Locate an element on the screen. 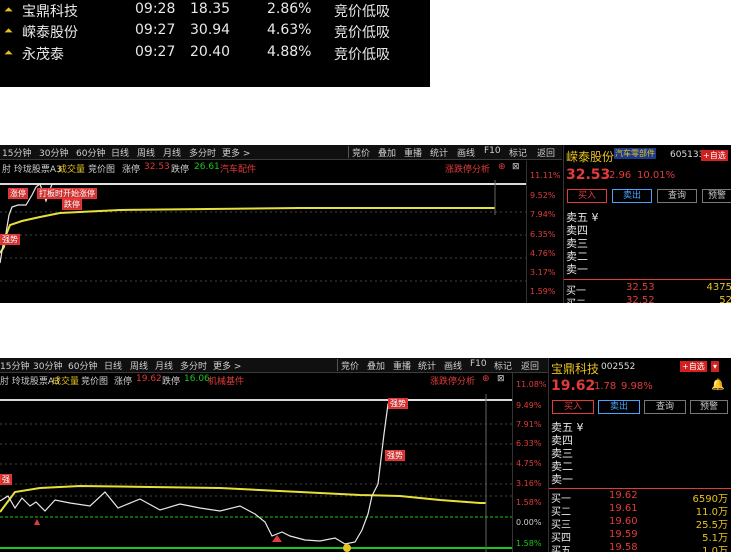  bid-row: 买三 19.60 25.5万 is located at coordinates (639, 523).